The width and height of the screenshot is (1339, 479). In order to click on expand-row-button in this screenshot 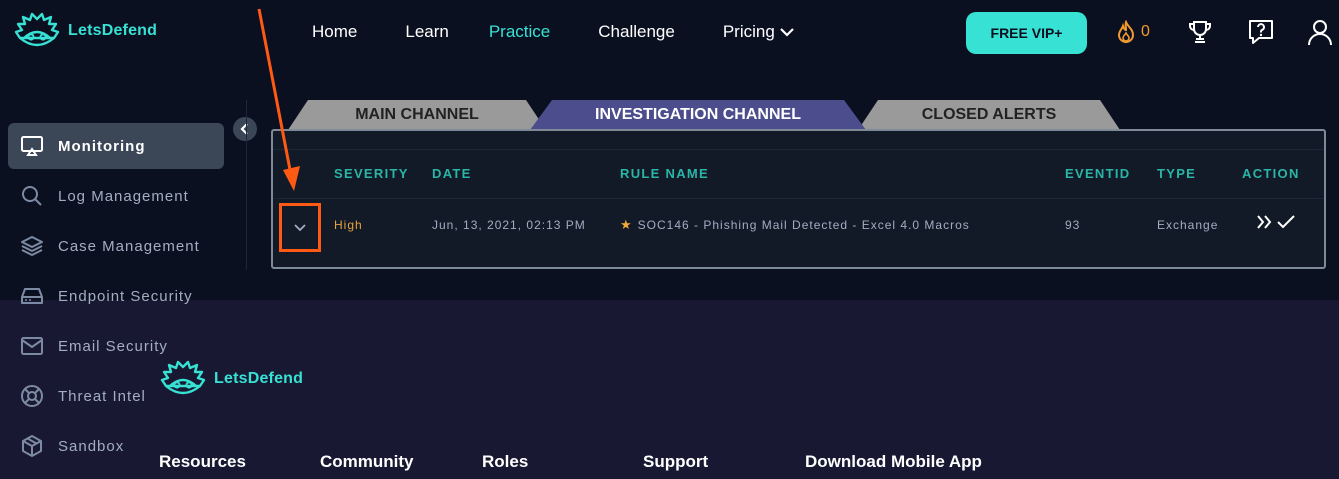, I will do `click(300, 227)`.